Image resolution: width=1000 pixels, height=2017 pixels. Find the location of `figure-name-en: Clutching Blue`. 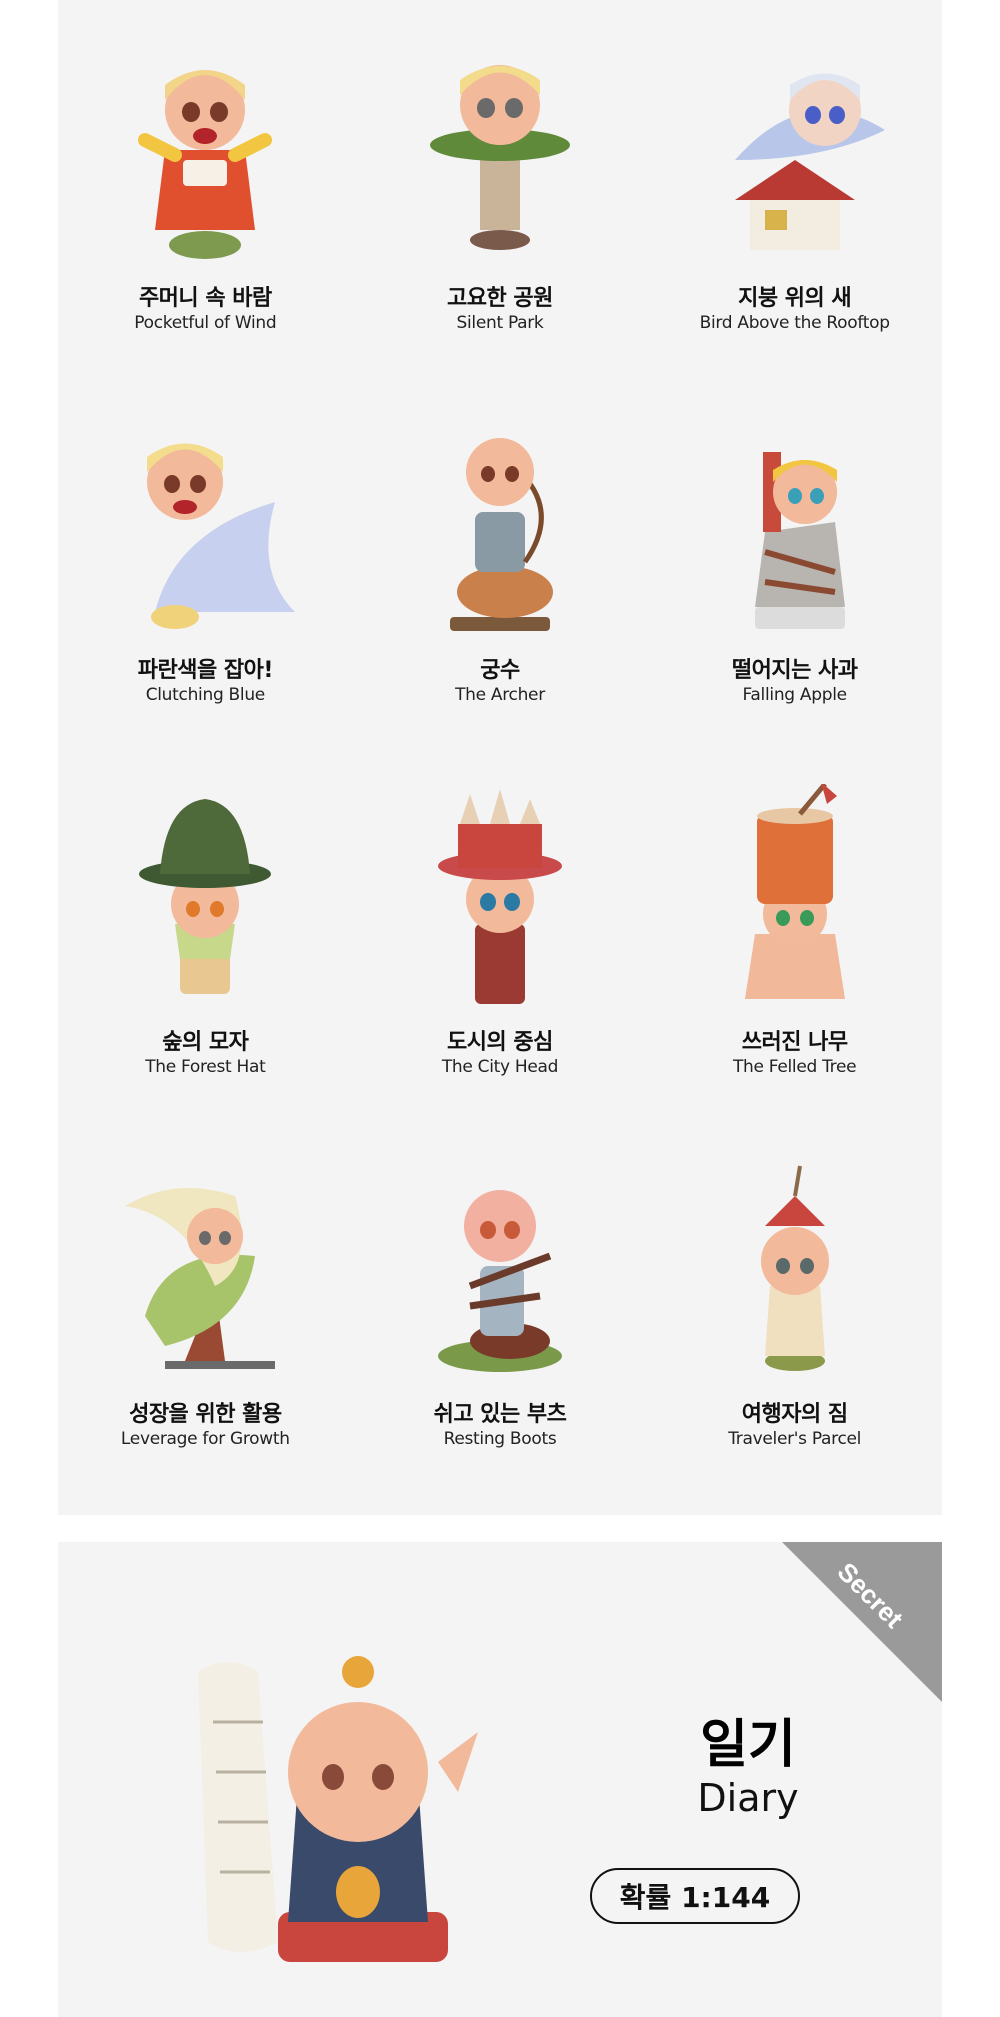

figure-name-en: Clutching Blue is located at coordinates (205, 695).